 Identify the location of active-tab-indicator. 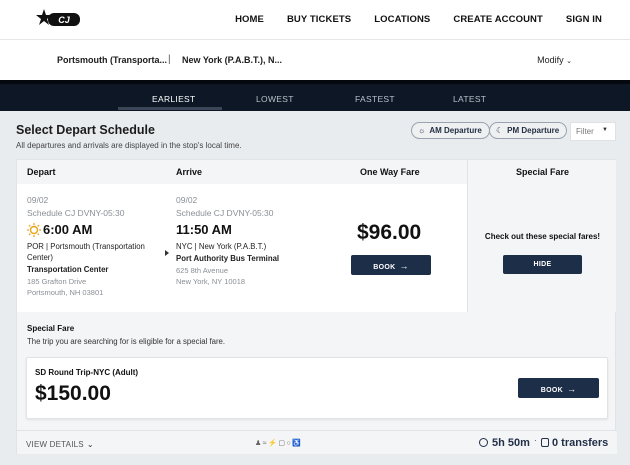
(170, 108).